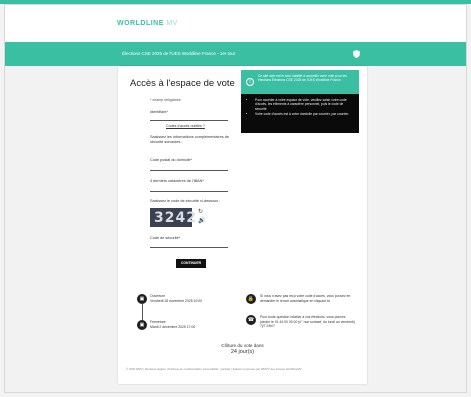 Image resolution: width=471 pixels, height=397 pixels. Describe the element at coordinates (242, 352) in the screenshot. I see `countdown-line2: 24 jour(s)` at that location.